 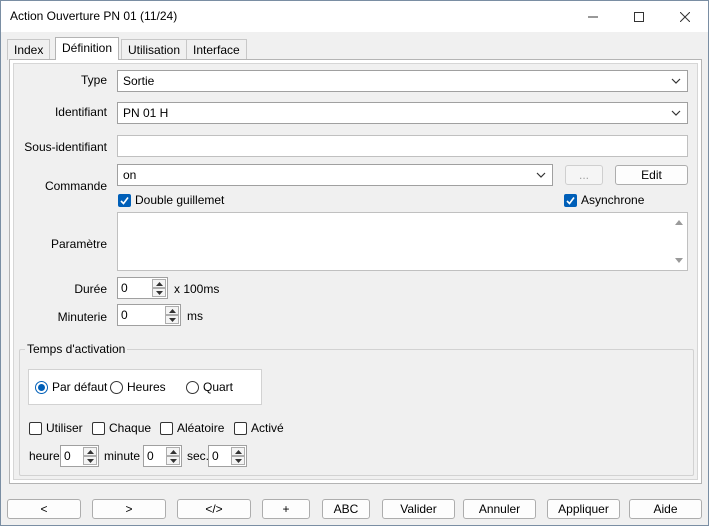 What do you see at coordinates (286, 509) in the screenshot?
I see `add-button: +` at bounding box center [286, 509].